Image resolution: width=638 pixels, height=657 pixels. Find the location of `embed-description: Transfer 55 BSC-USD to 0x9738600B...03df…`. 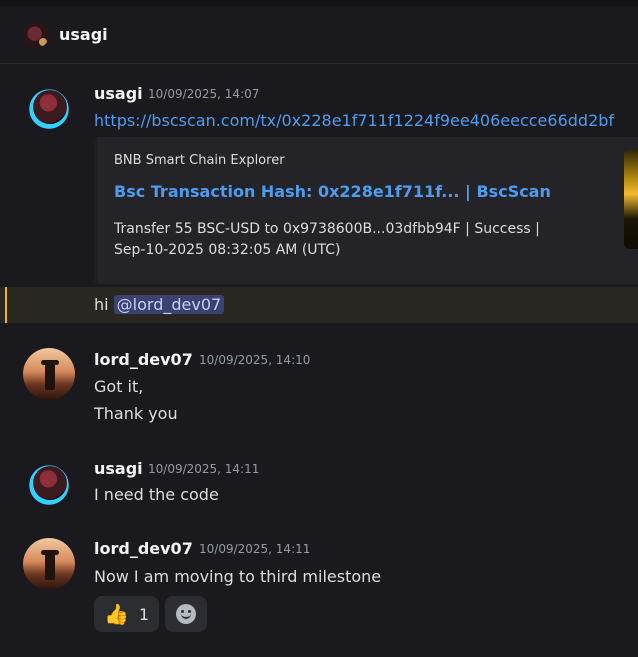

embed-description: Transfer 55 BSC-USD to 0x9738600B...03df… is located at coordinates (327, 240).